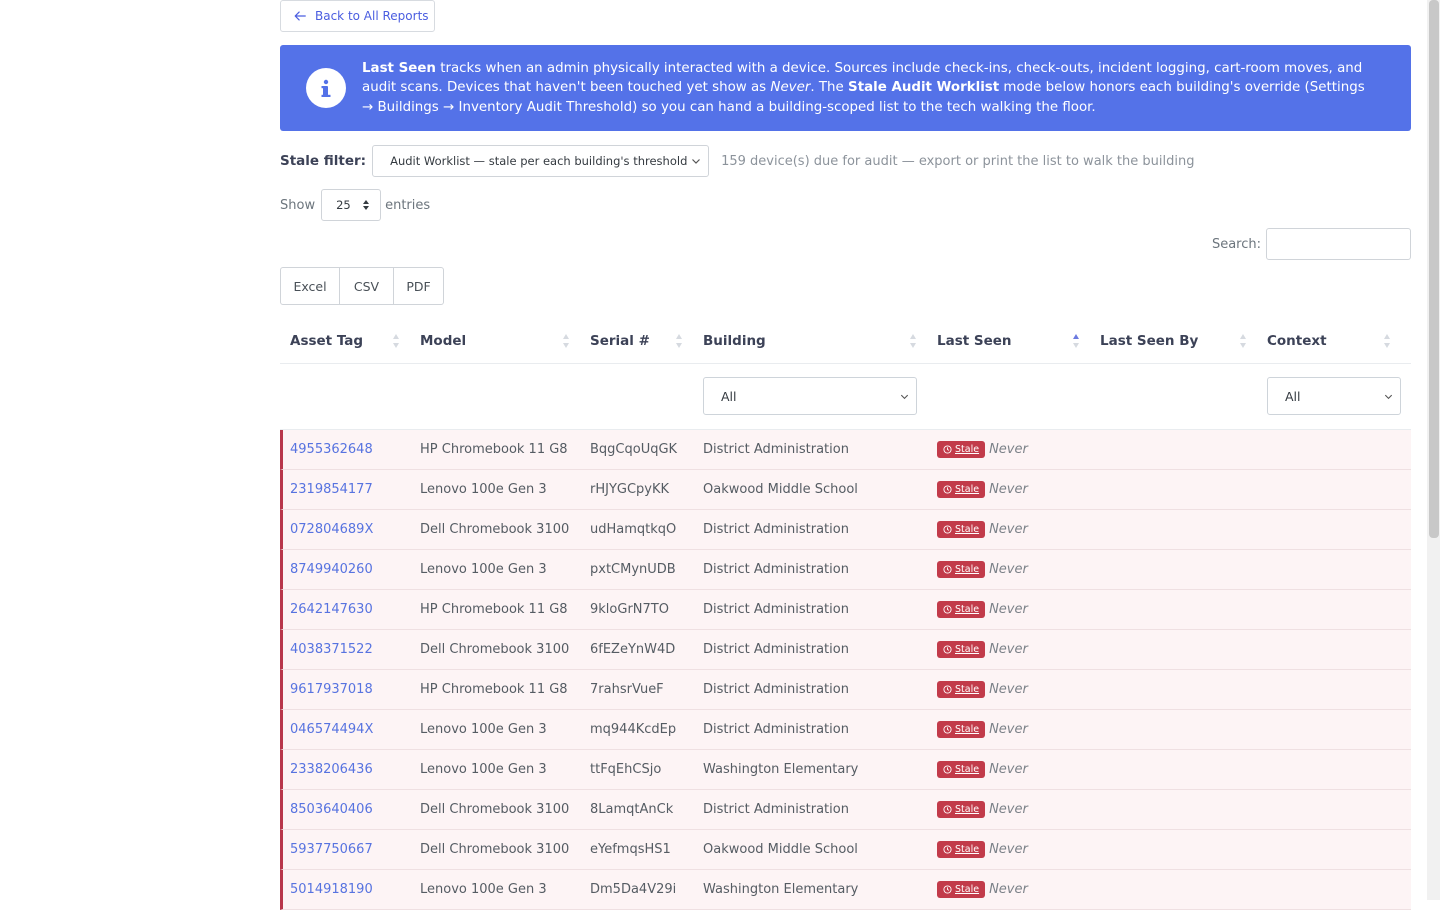 The width and height of the screenshot is (1440, 910). Describe the element at coordinates (331, 809) in the screenshot. I see `asset-tag-link: 8503640406` at that location.